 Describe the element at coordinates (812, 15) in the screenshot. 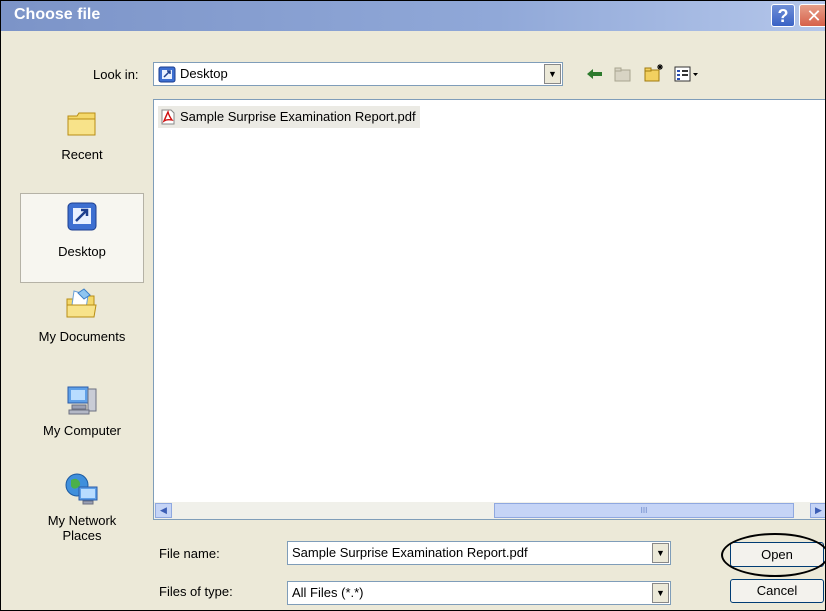

I see `close-button: ✕` at that location.